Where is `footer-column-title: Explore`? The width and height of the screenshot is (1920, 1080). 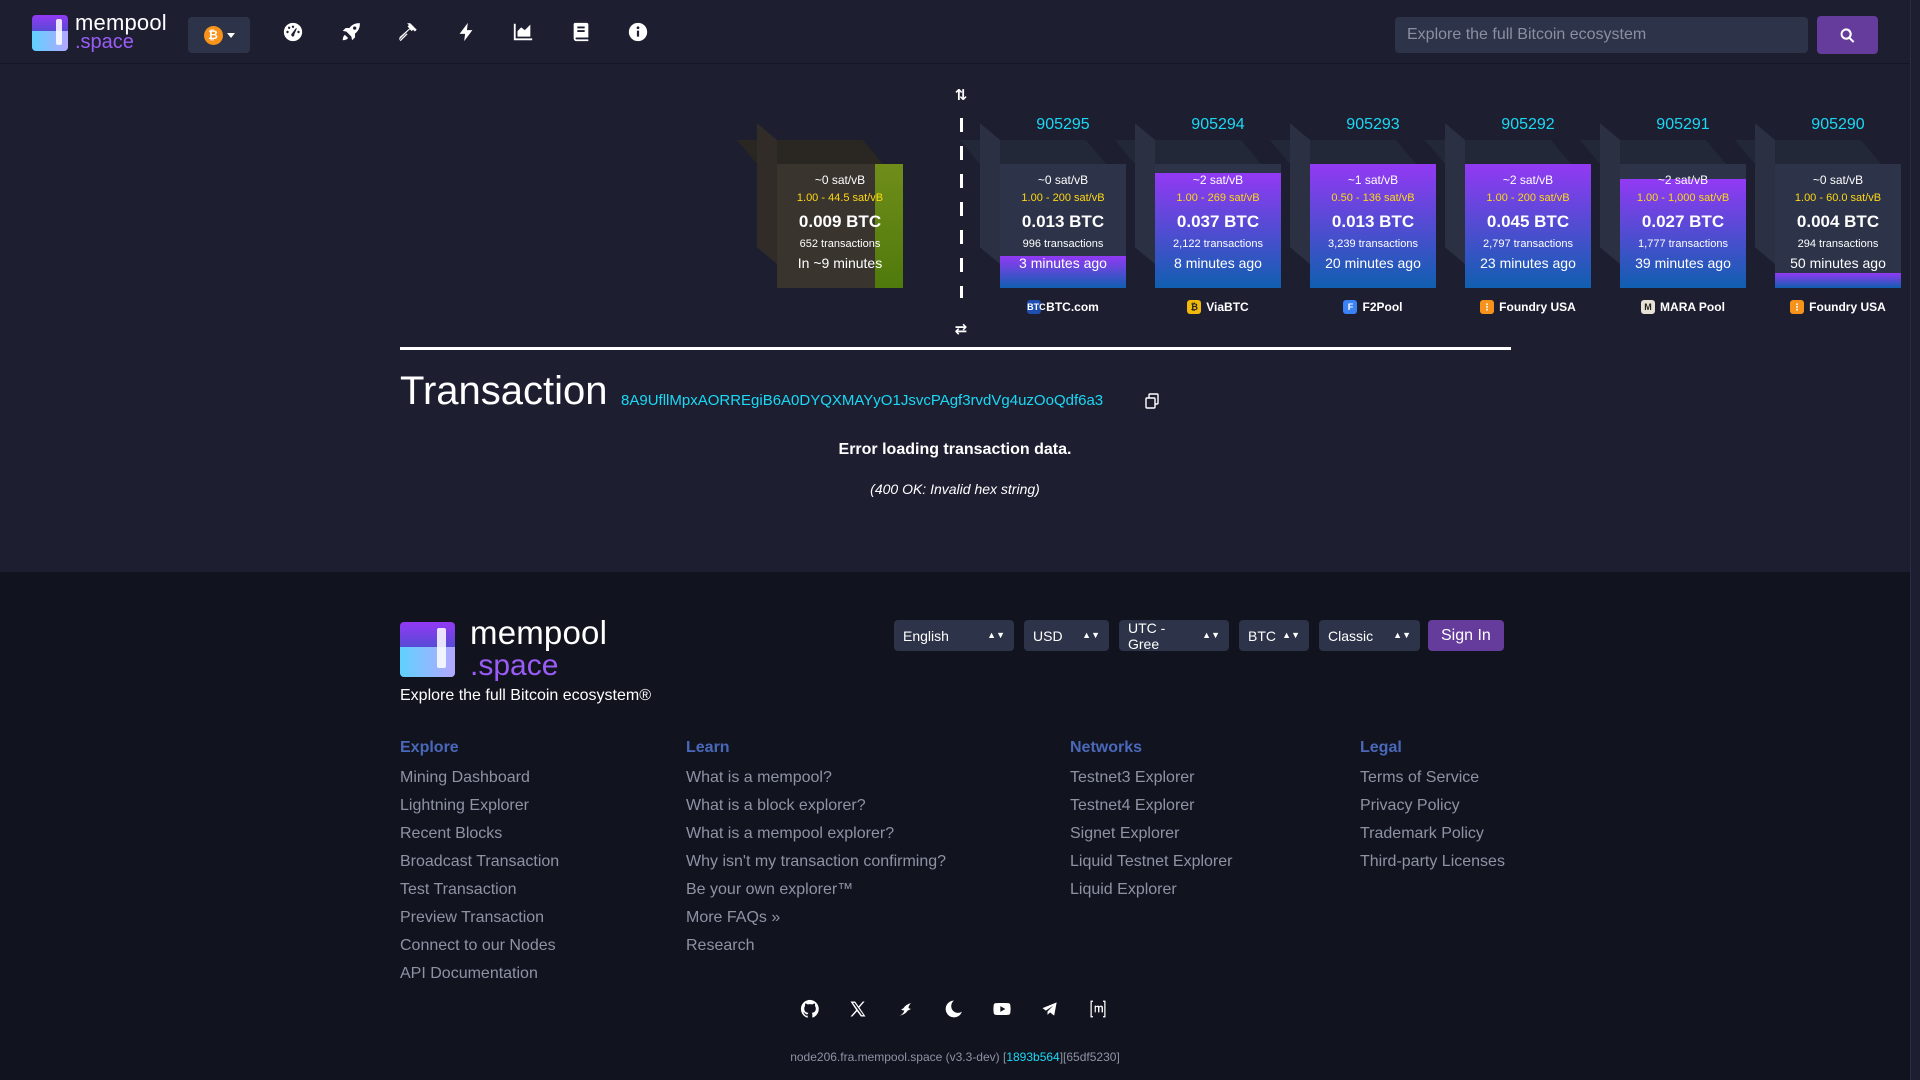 footer-column-title: Explore is located at coordinates (479, 748).